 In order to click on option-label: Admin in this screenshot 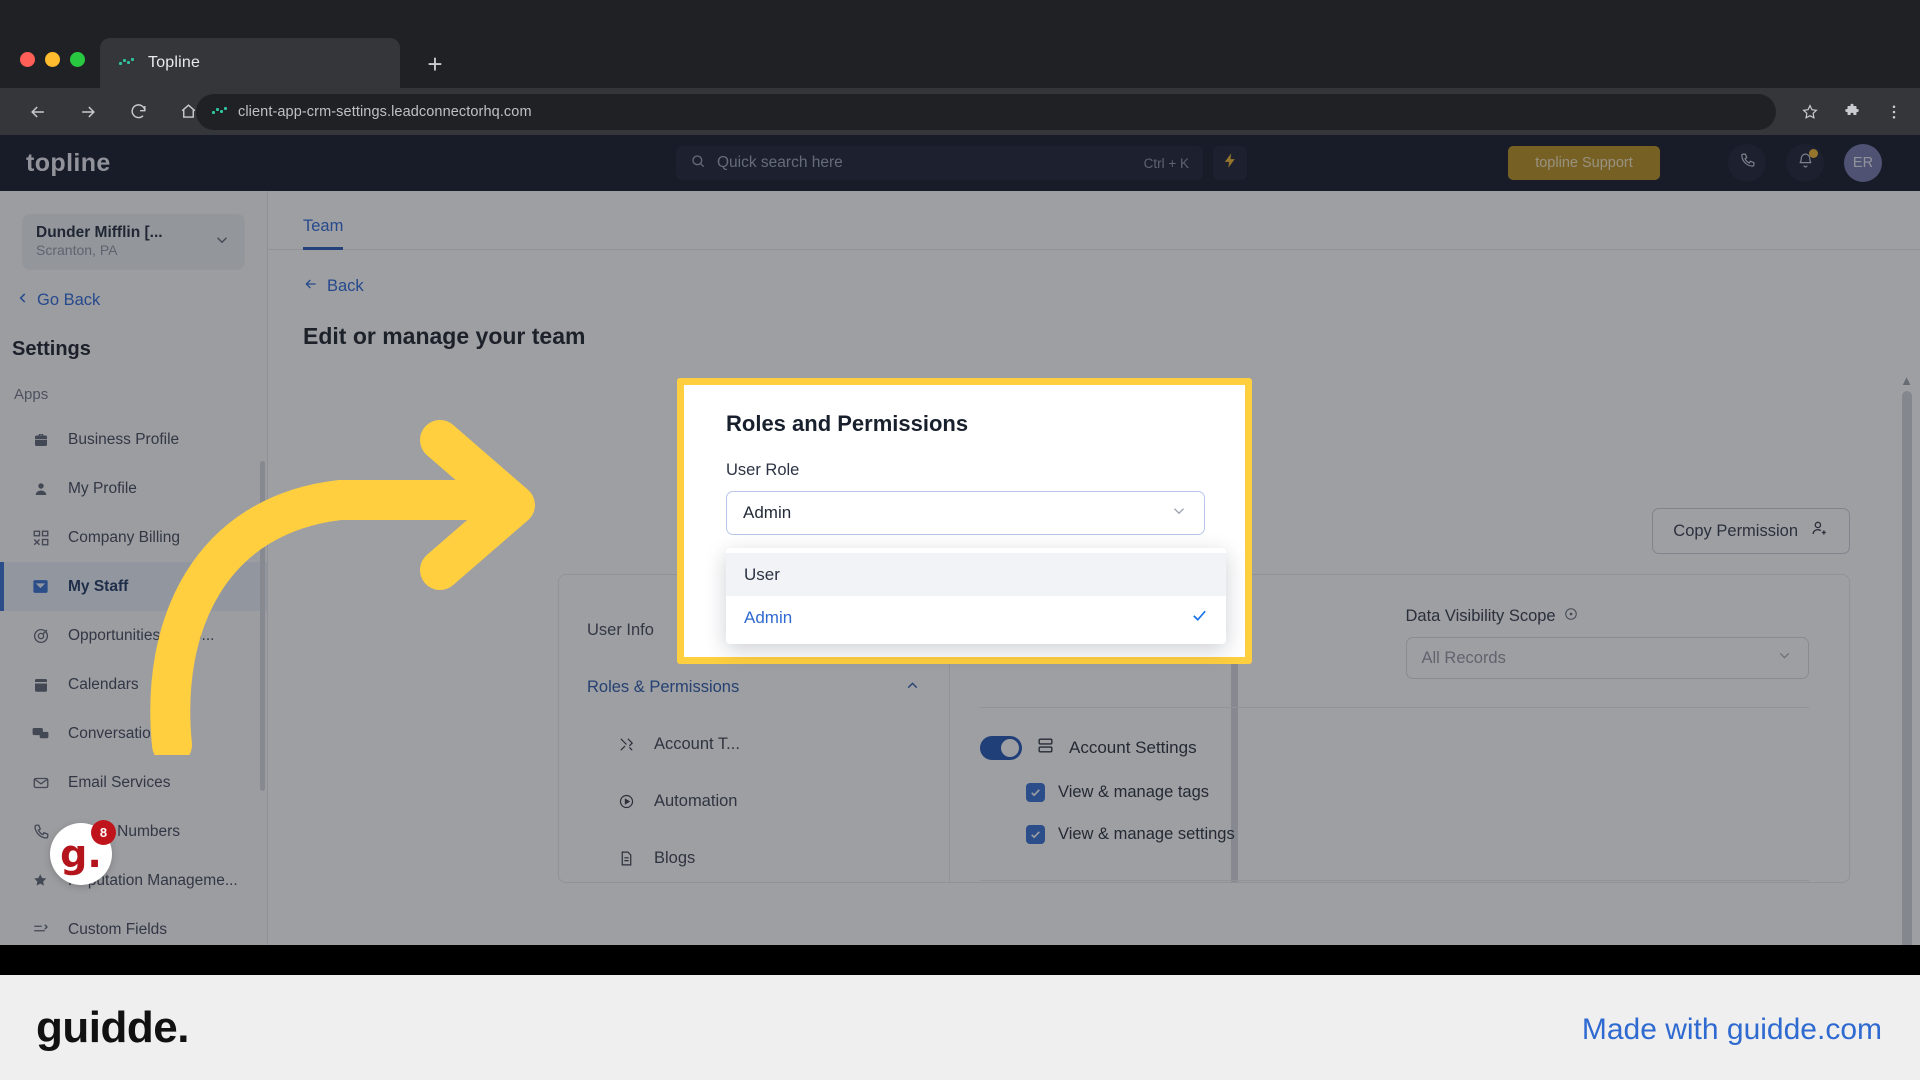, I will do `click(768, 617)`.